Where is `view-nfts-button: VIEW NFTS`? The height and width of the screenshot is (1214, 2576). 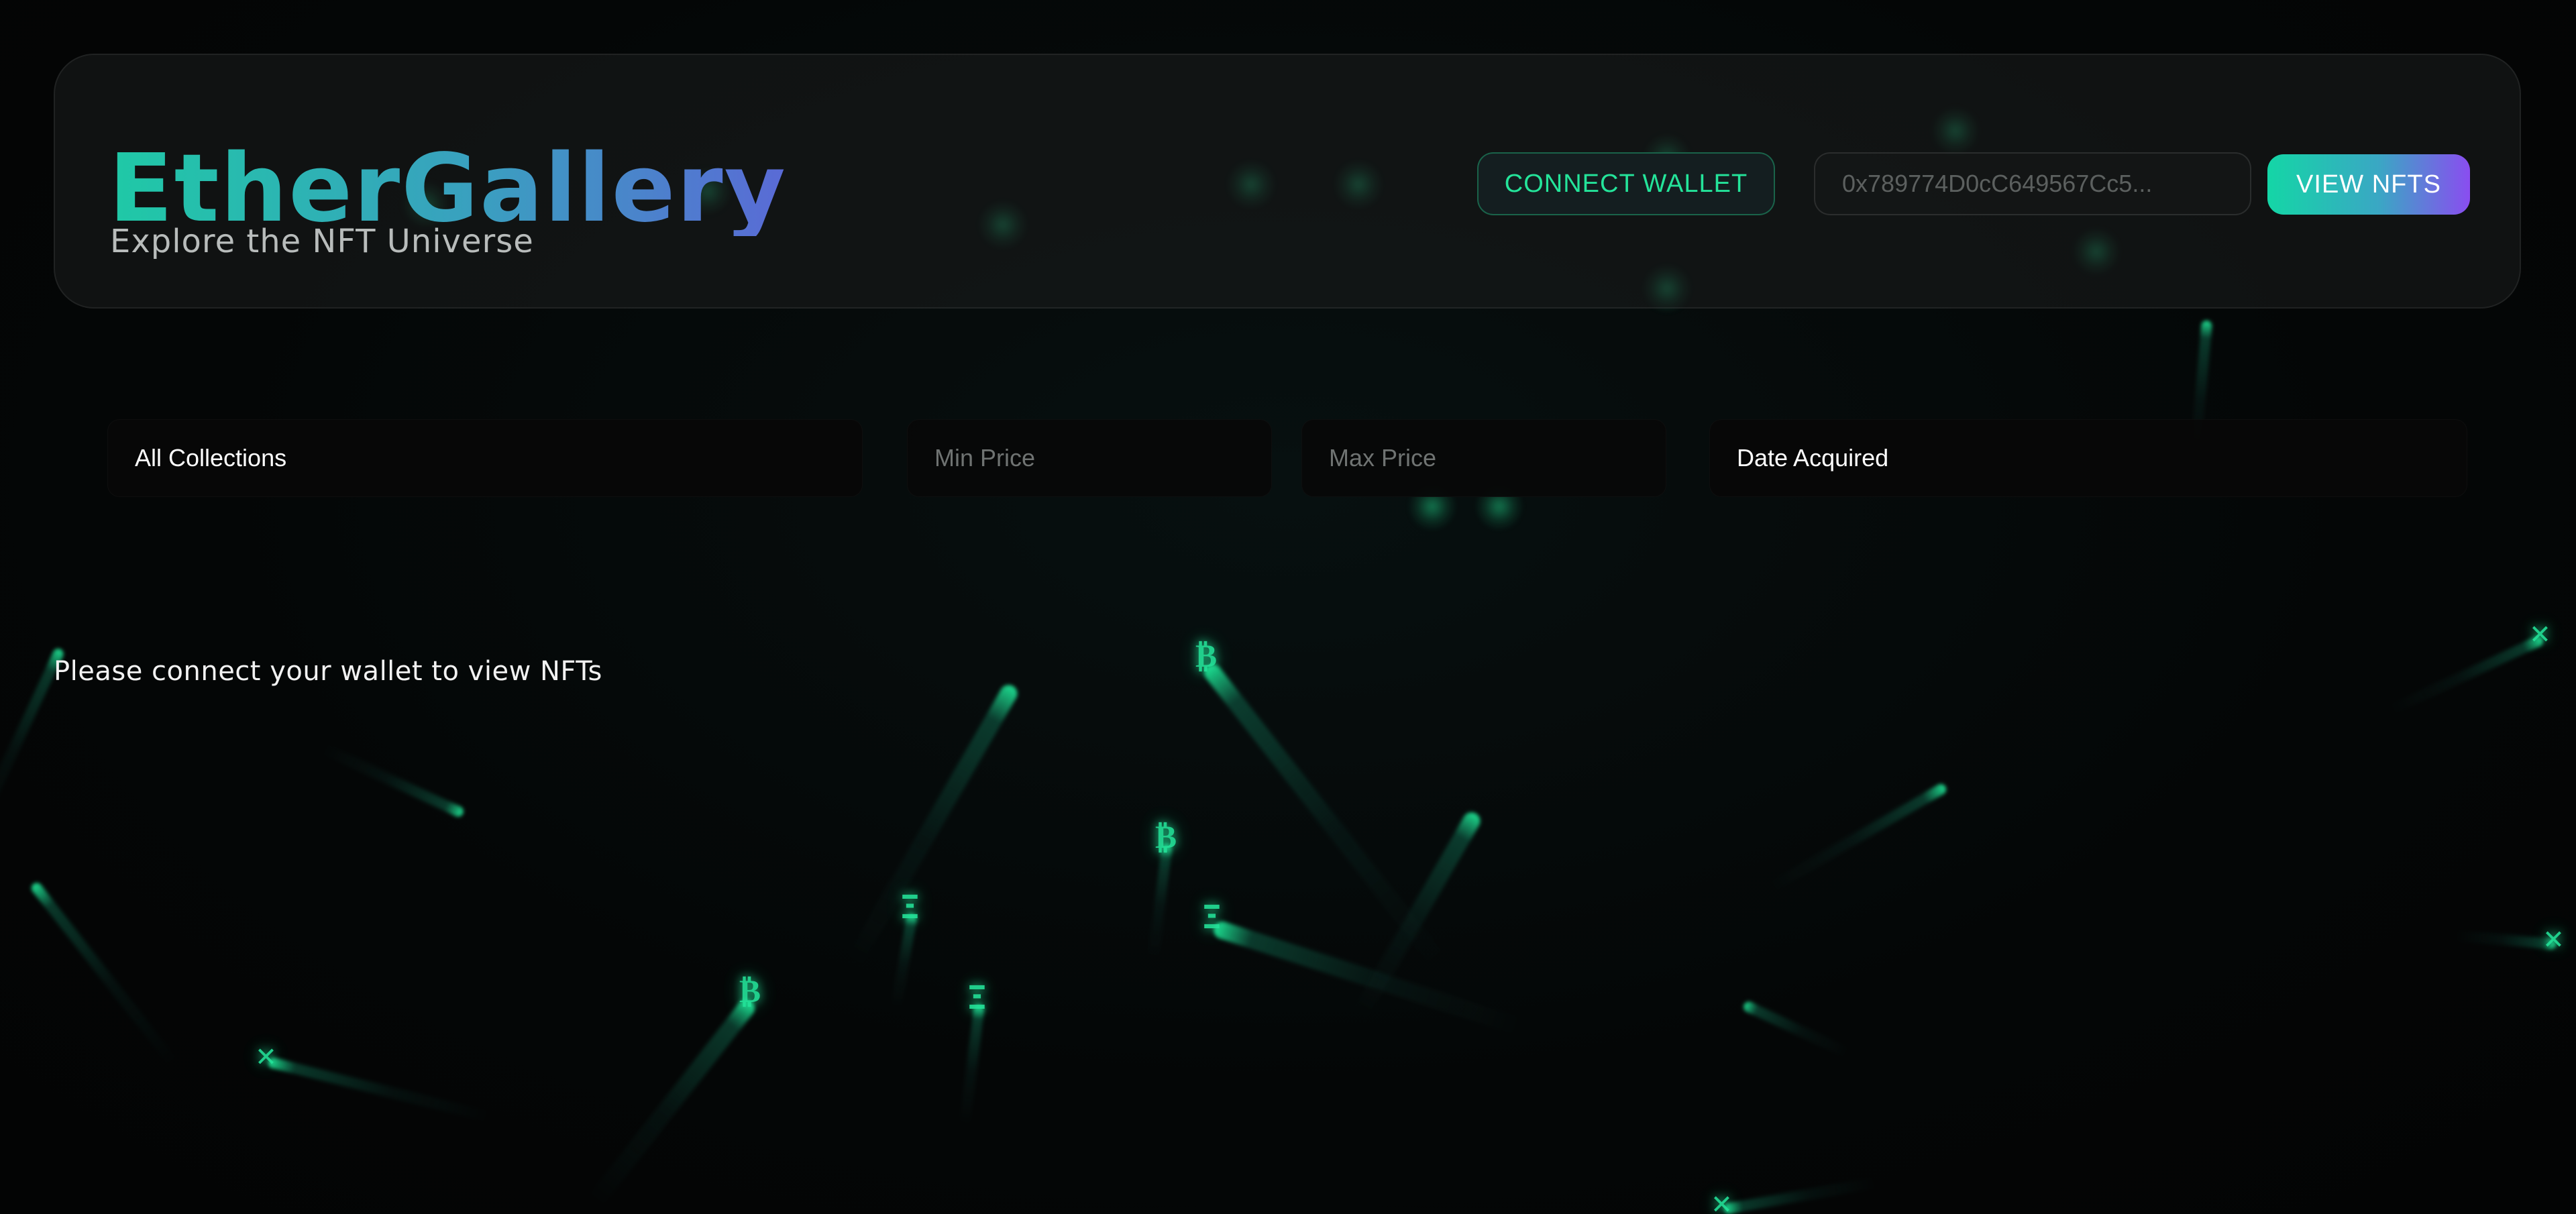 view-nfts-button: VIEW NFTS is located at coordinates (2368, 184).